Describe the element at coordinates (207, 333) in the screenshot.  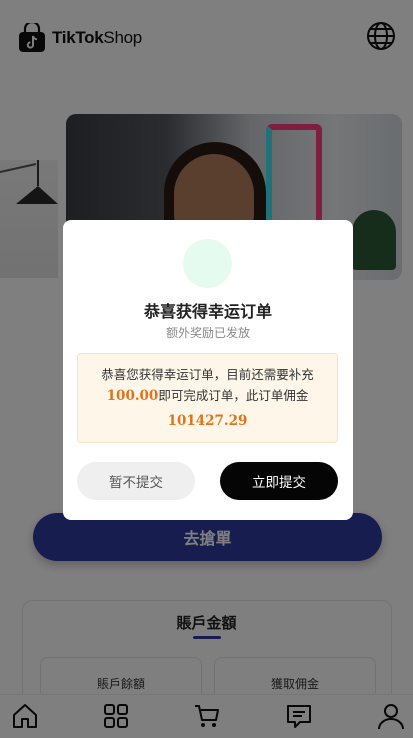
I see `dialog-subtitle: 额外奖励已发放` at that location.